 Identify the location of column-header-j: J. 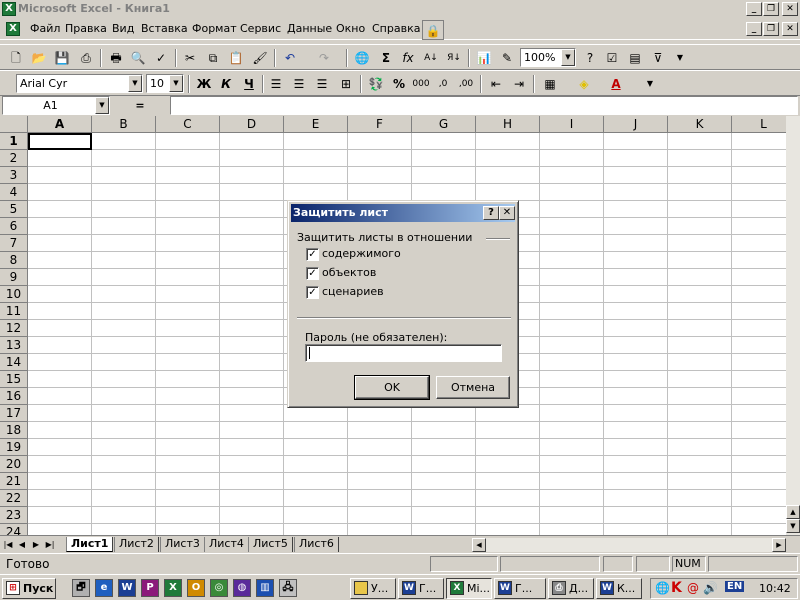
(636, 124).